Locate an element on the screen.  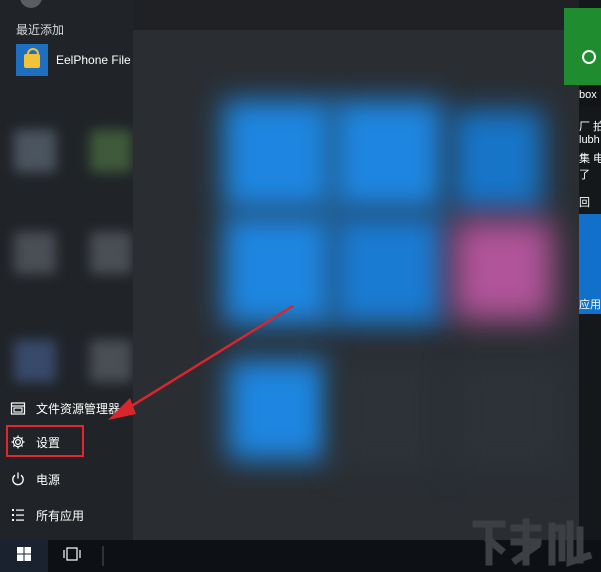
news-line: 集 电 is located at coordinates (590, 159).